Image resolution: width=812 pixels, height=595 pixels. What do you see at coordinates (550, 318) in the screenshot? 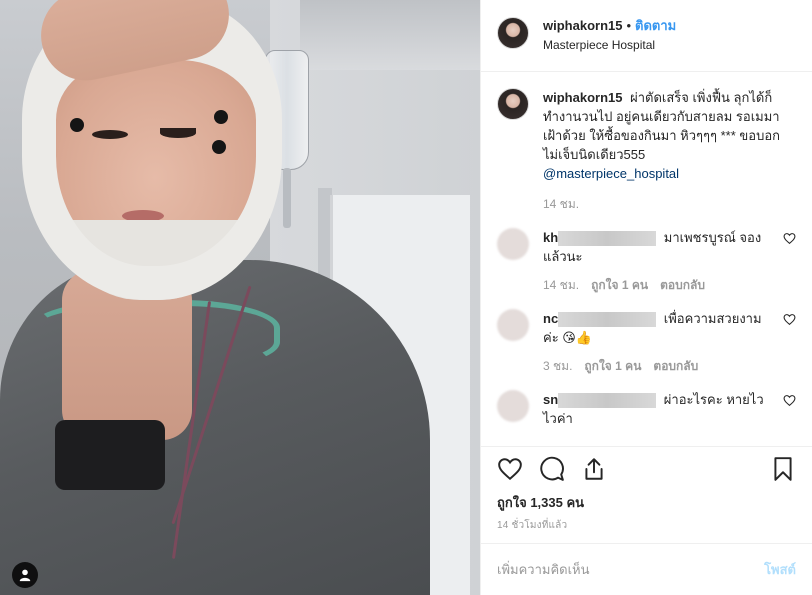
I see `comment-username: nc` at bounding box center [550, 318].